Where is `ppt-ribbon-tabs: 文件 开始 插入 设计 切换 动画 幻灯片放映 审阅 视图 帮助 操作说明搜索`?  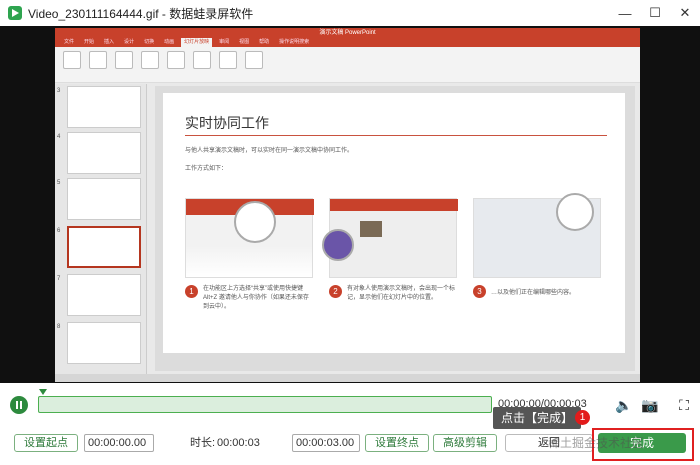
ppt-ribbon-tabs: 文件 开始 插入 设计 切换 动画 幻灯片放映 审阅 视图 帮助 操作说明搜索 is located at coordinates (347, 42).